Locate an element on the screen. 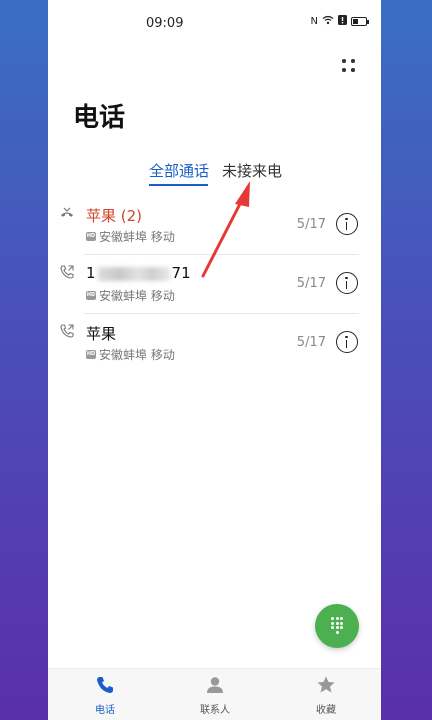 The image size is (432, 720). bottom-navigation: 电话 联系人 收藏 is located at coordinates (214, 694).